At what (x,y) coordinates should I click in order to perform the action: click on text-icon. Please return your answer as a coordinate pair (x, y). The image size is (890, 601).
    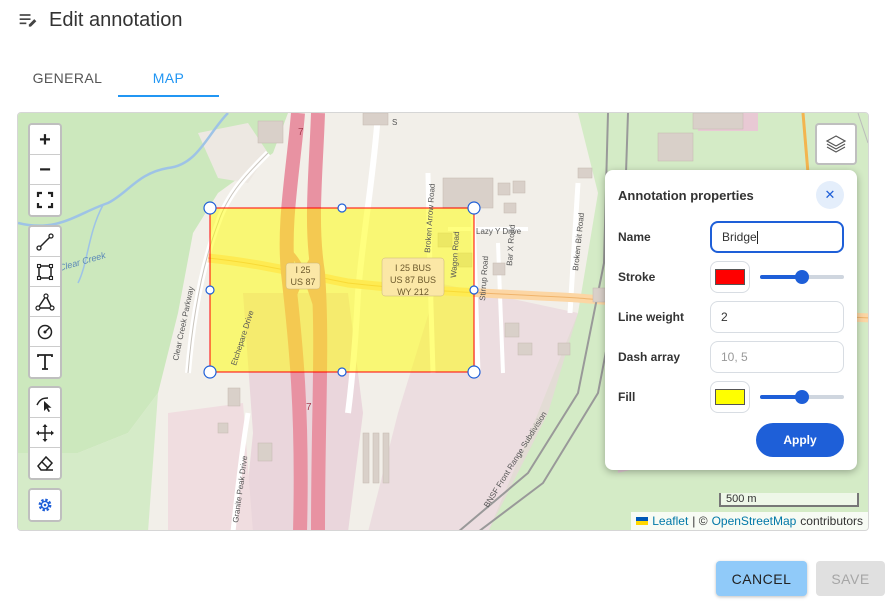
    Looking at the image, I should click on (45, 362).